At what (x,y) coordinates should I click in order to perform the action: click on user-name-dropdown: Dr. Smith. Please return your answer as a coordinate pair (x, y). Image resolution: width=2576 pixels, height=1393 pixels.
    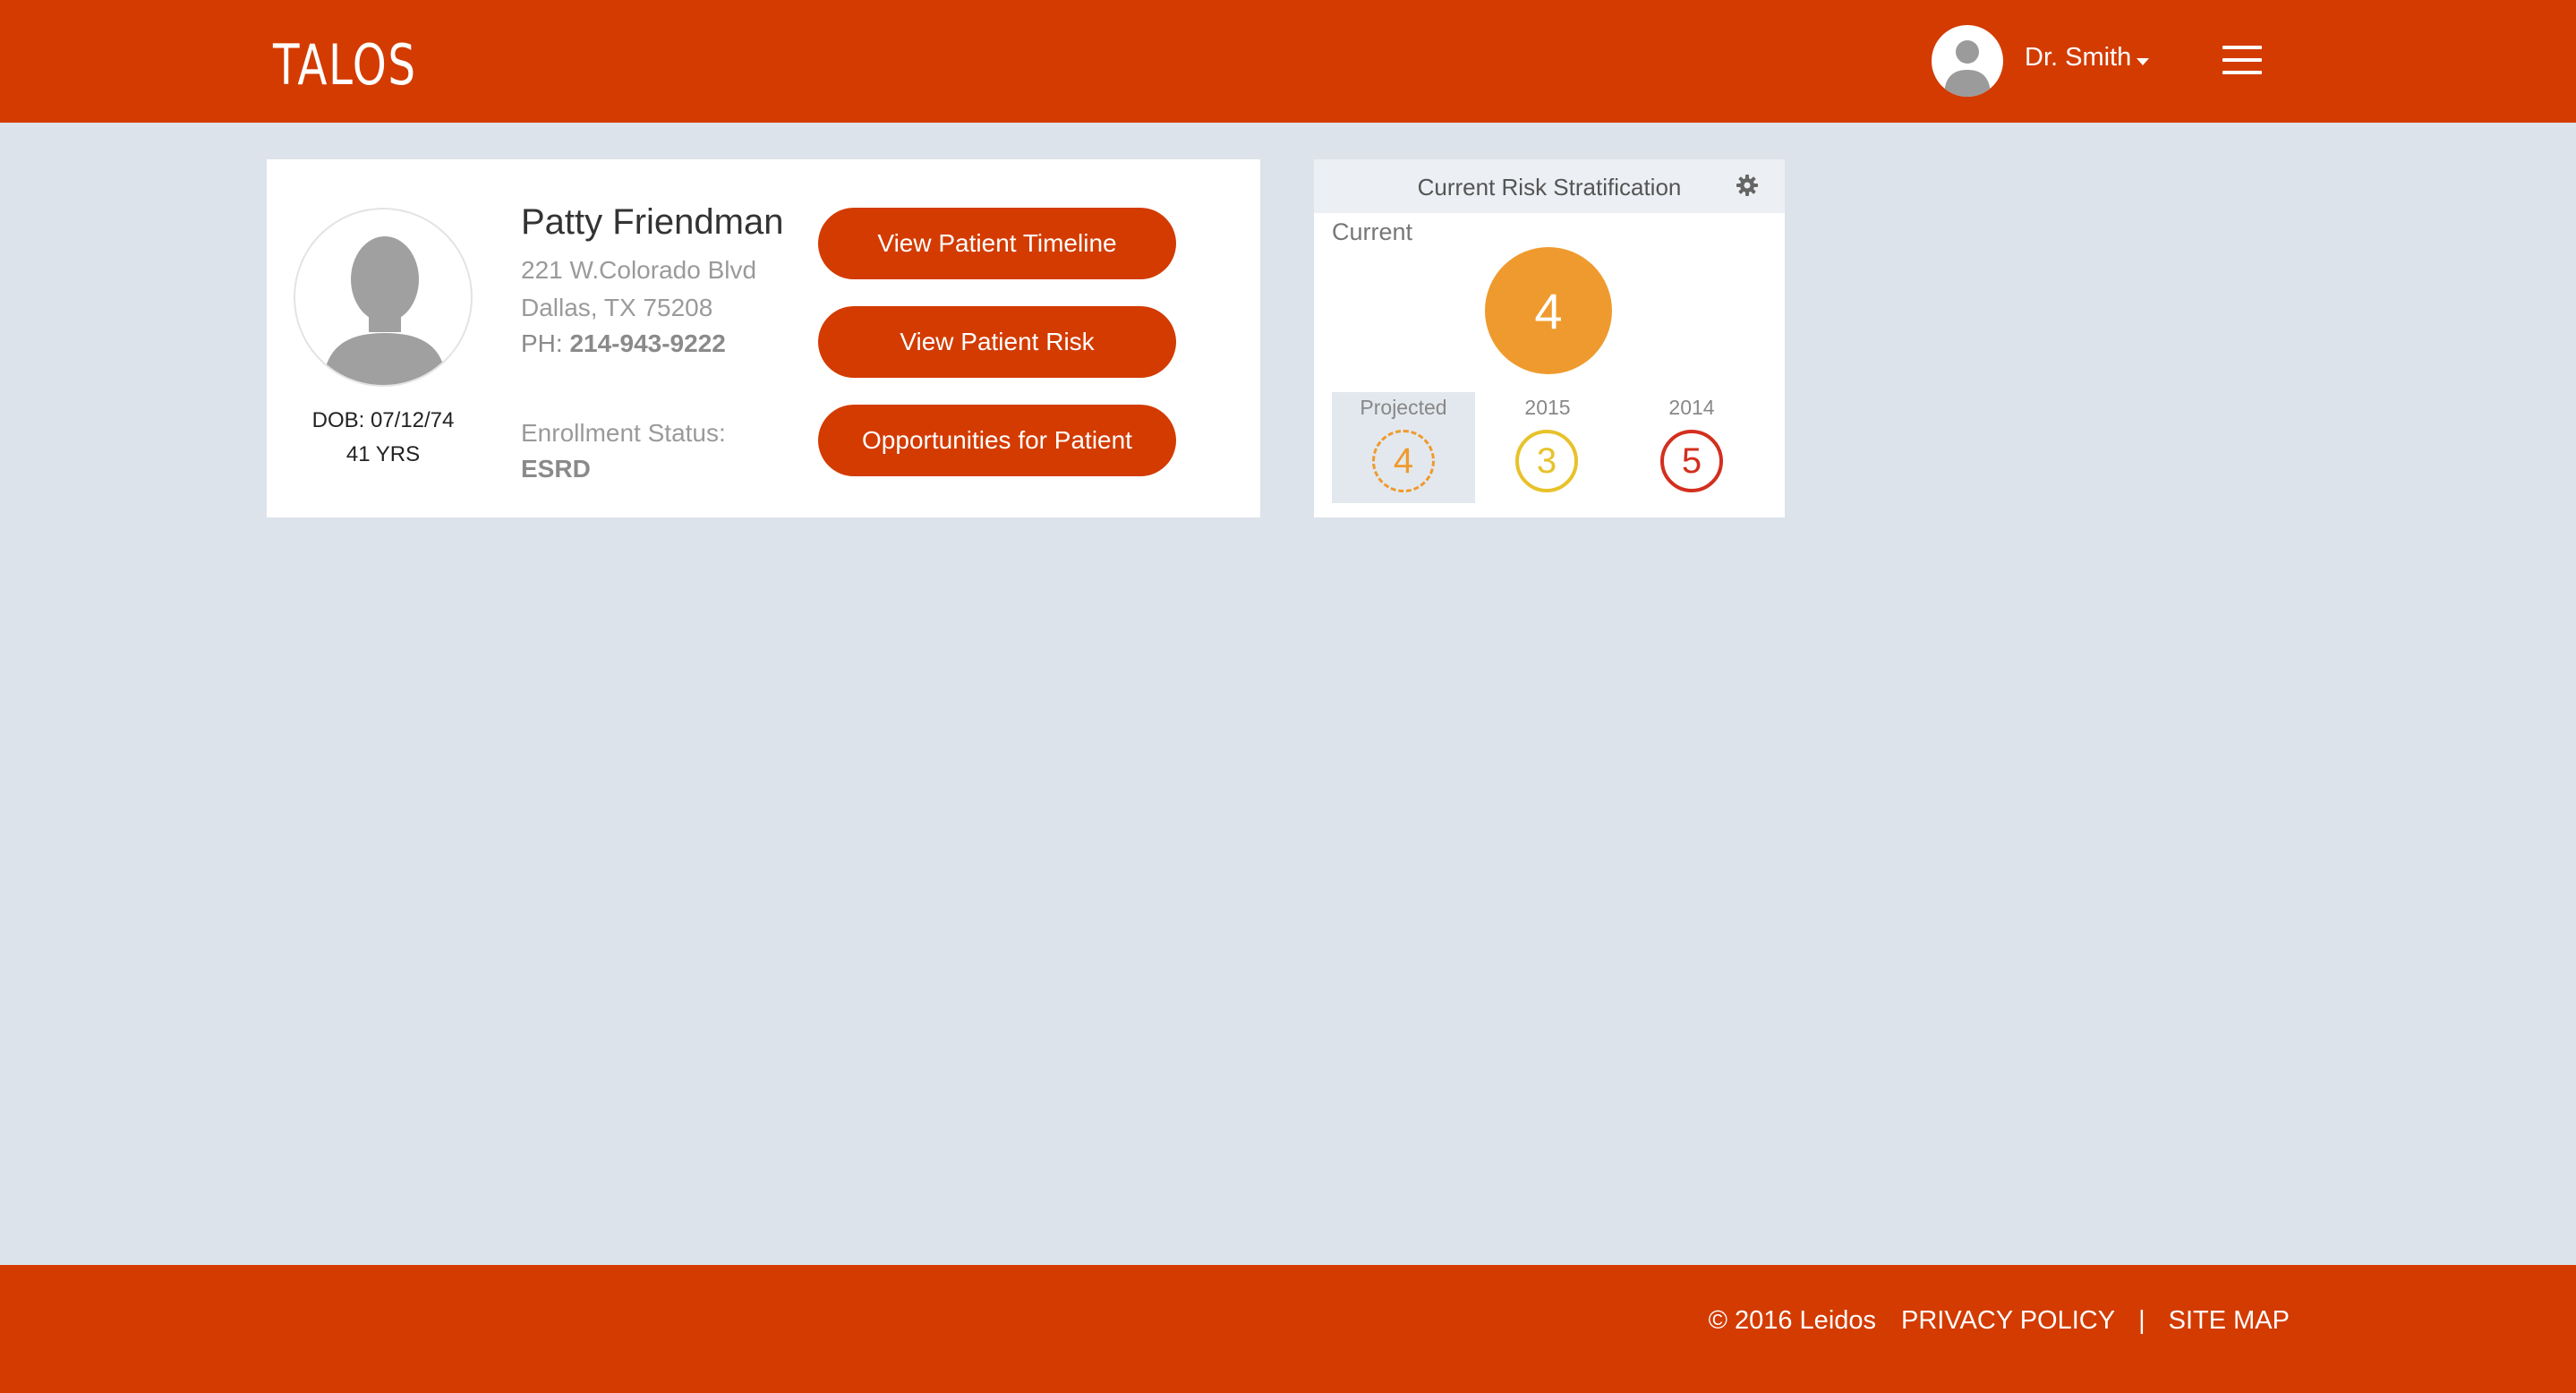
    Looking at the image, I should click on (2078, 58).